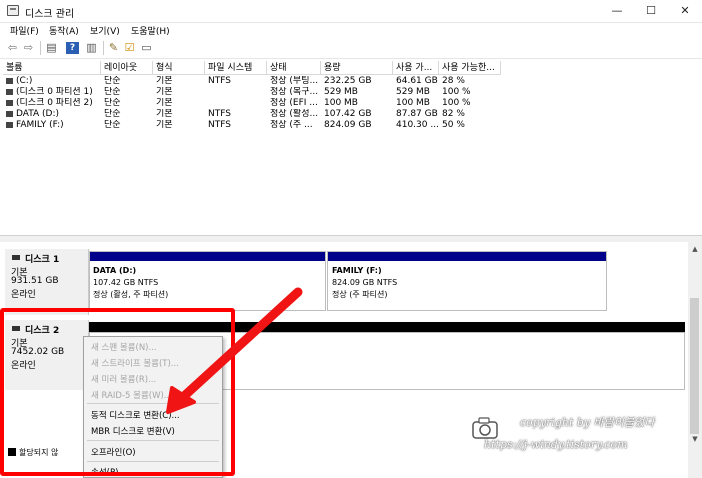 Image resolution: width=702 pixels, height=478 pixels. I want to click on partition-title: DATA (D:), so click(115, 270).